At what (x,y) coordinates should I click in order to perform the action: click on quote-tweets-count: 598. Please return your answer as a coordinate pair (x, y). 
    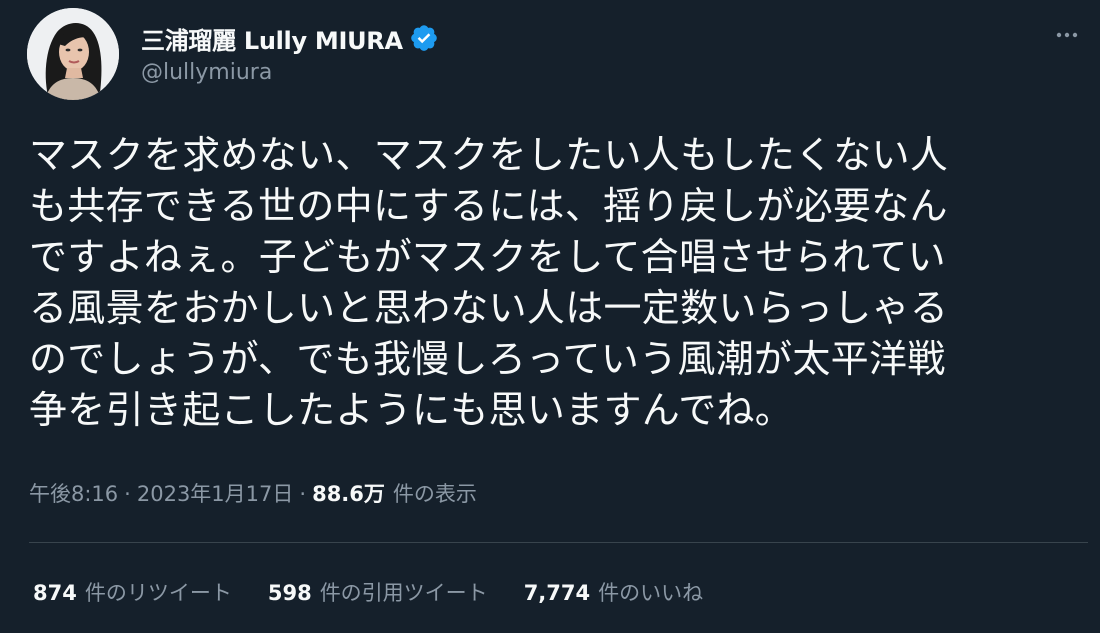
    Looking at the image, I should click on (289, 593).